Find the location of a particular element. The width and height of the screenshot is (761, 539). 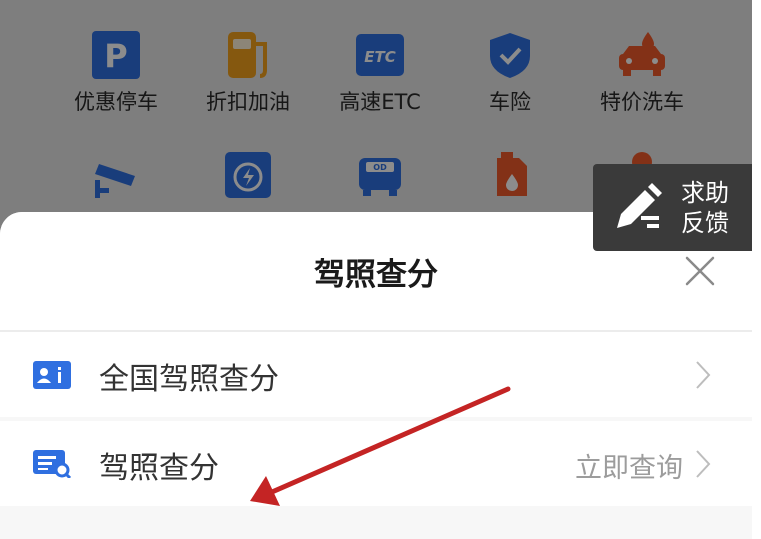

edit-pen-icon is located at coordinates (639, 208).